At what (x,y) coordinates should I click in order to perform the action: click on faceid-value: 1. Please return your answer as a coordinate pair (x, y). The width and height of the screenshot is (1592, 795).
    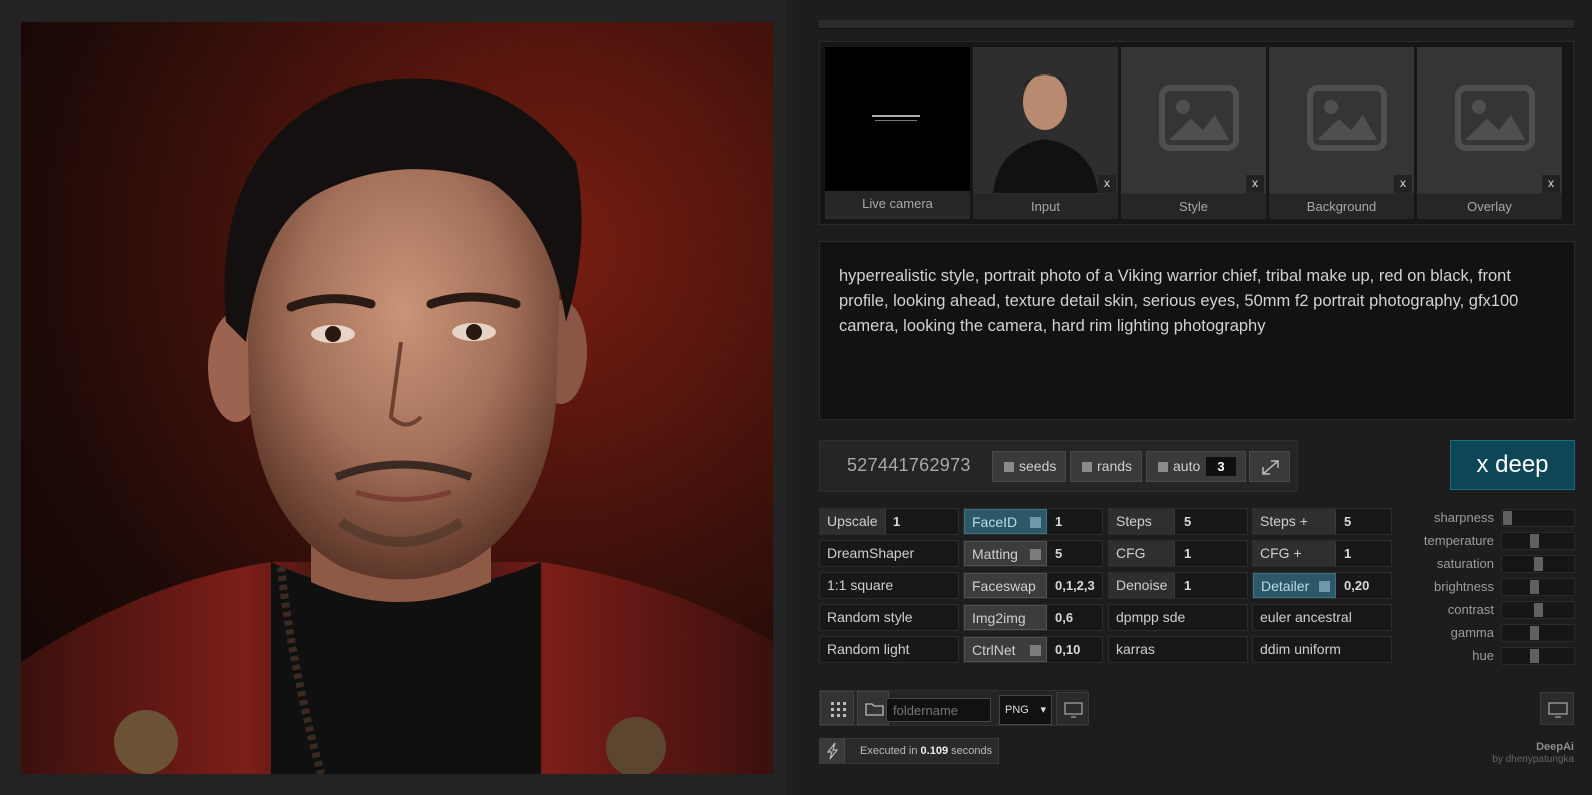
    Looking at the image, I should click on (1058, 521).